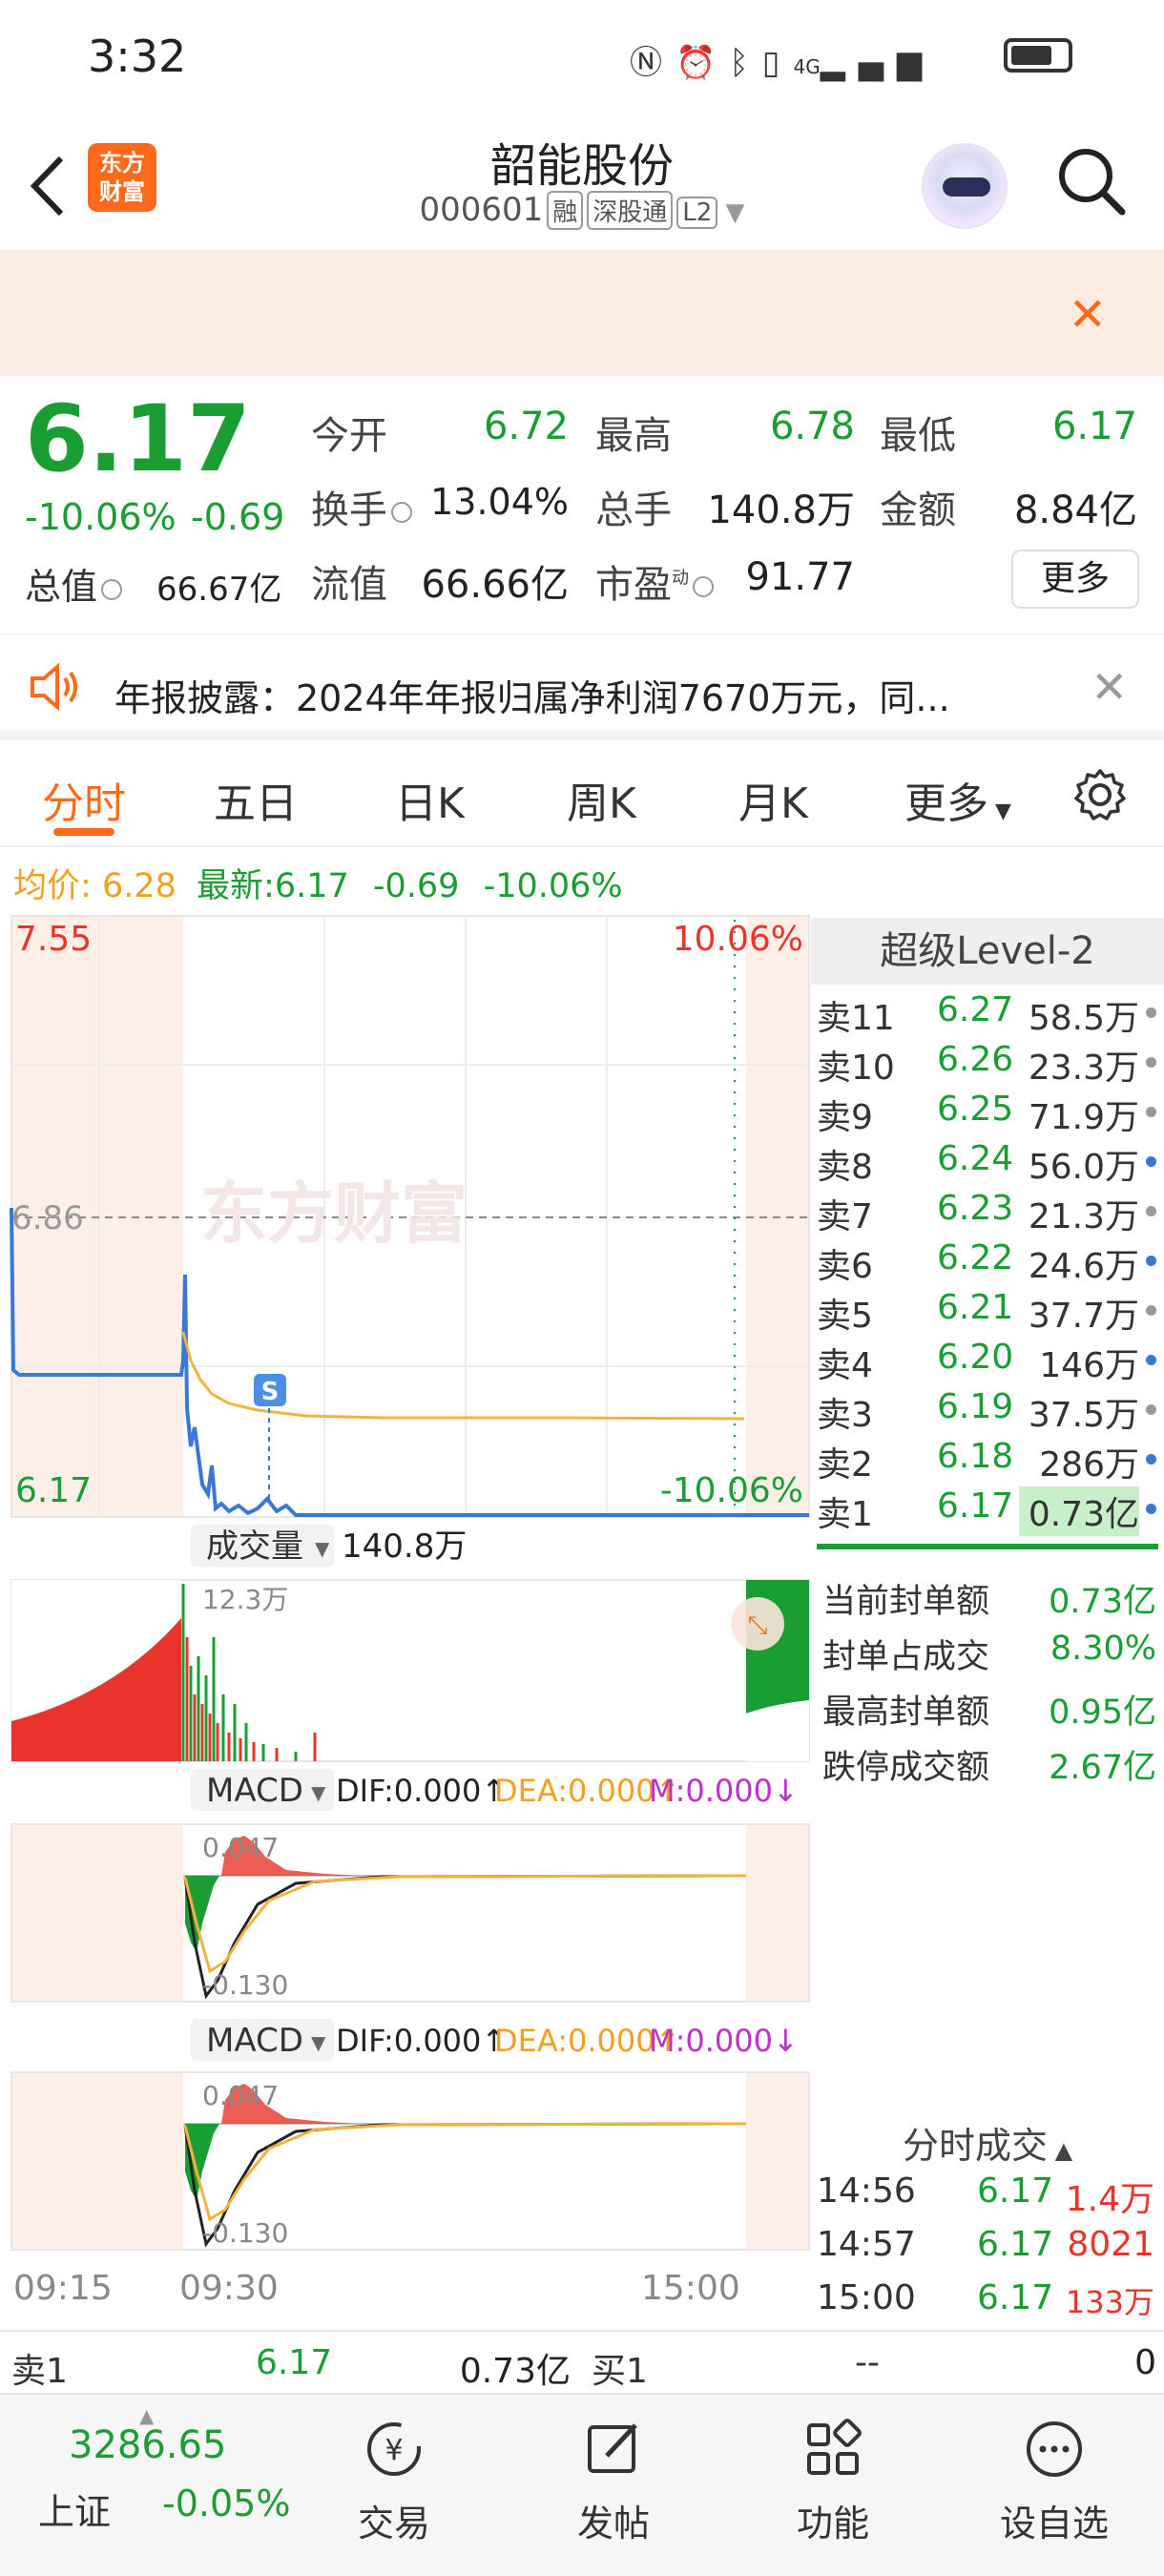 This screenshot has height=2576, width=1164. What do you see at coordinates (988, 2197) in the screenshot?
I see `tick-row: 14:56 6.17 1.4万` at bounding box center [988, 2197].